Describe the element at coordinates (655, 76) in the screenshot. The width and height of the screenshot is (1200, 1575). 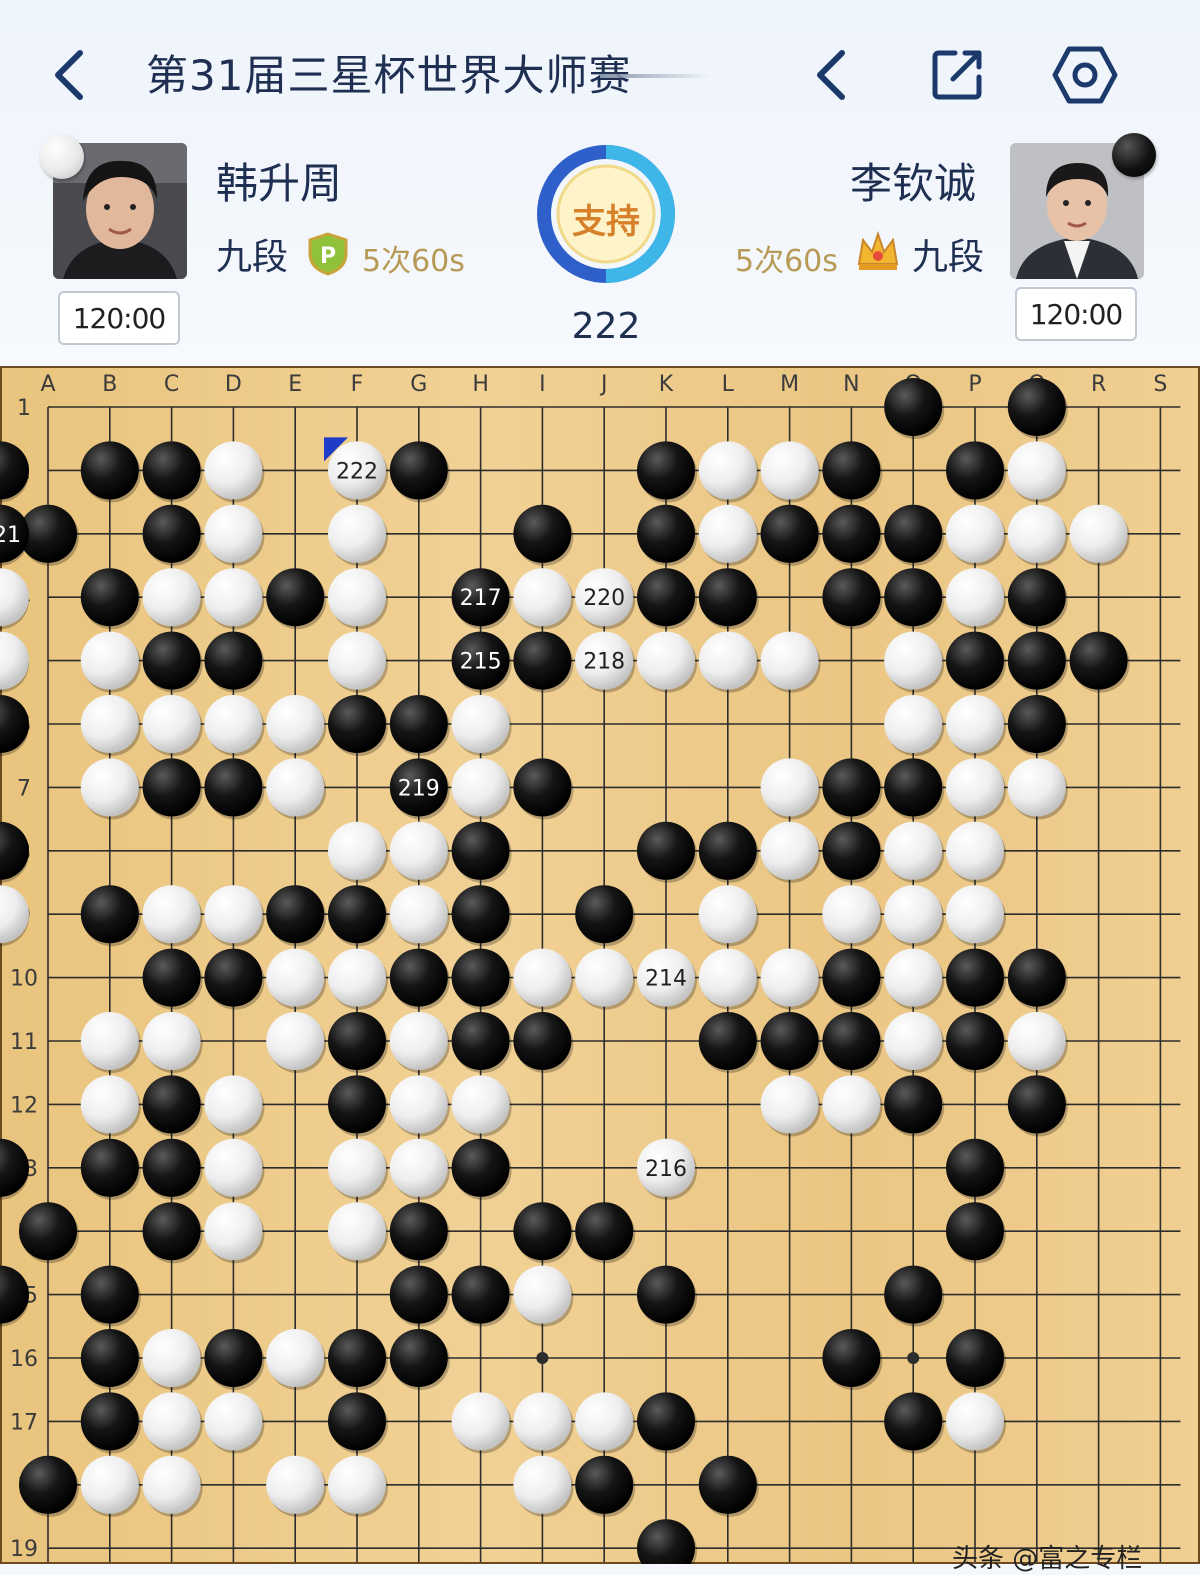
I see `title-underline` at that location.